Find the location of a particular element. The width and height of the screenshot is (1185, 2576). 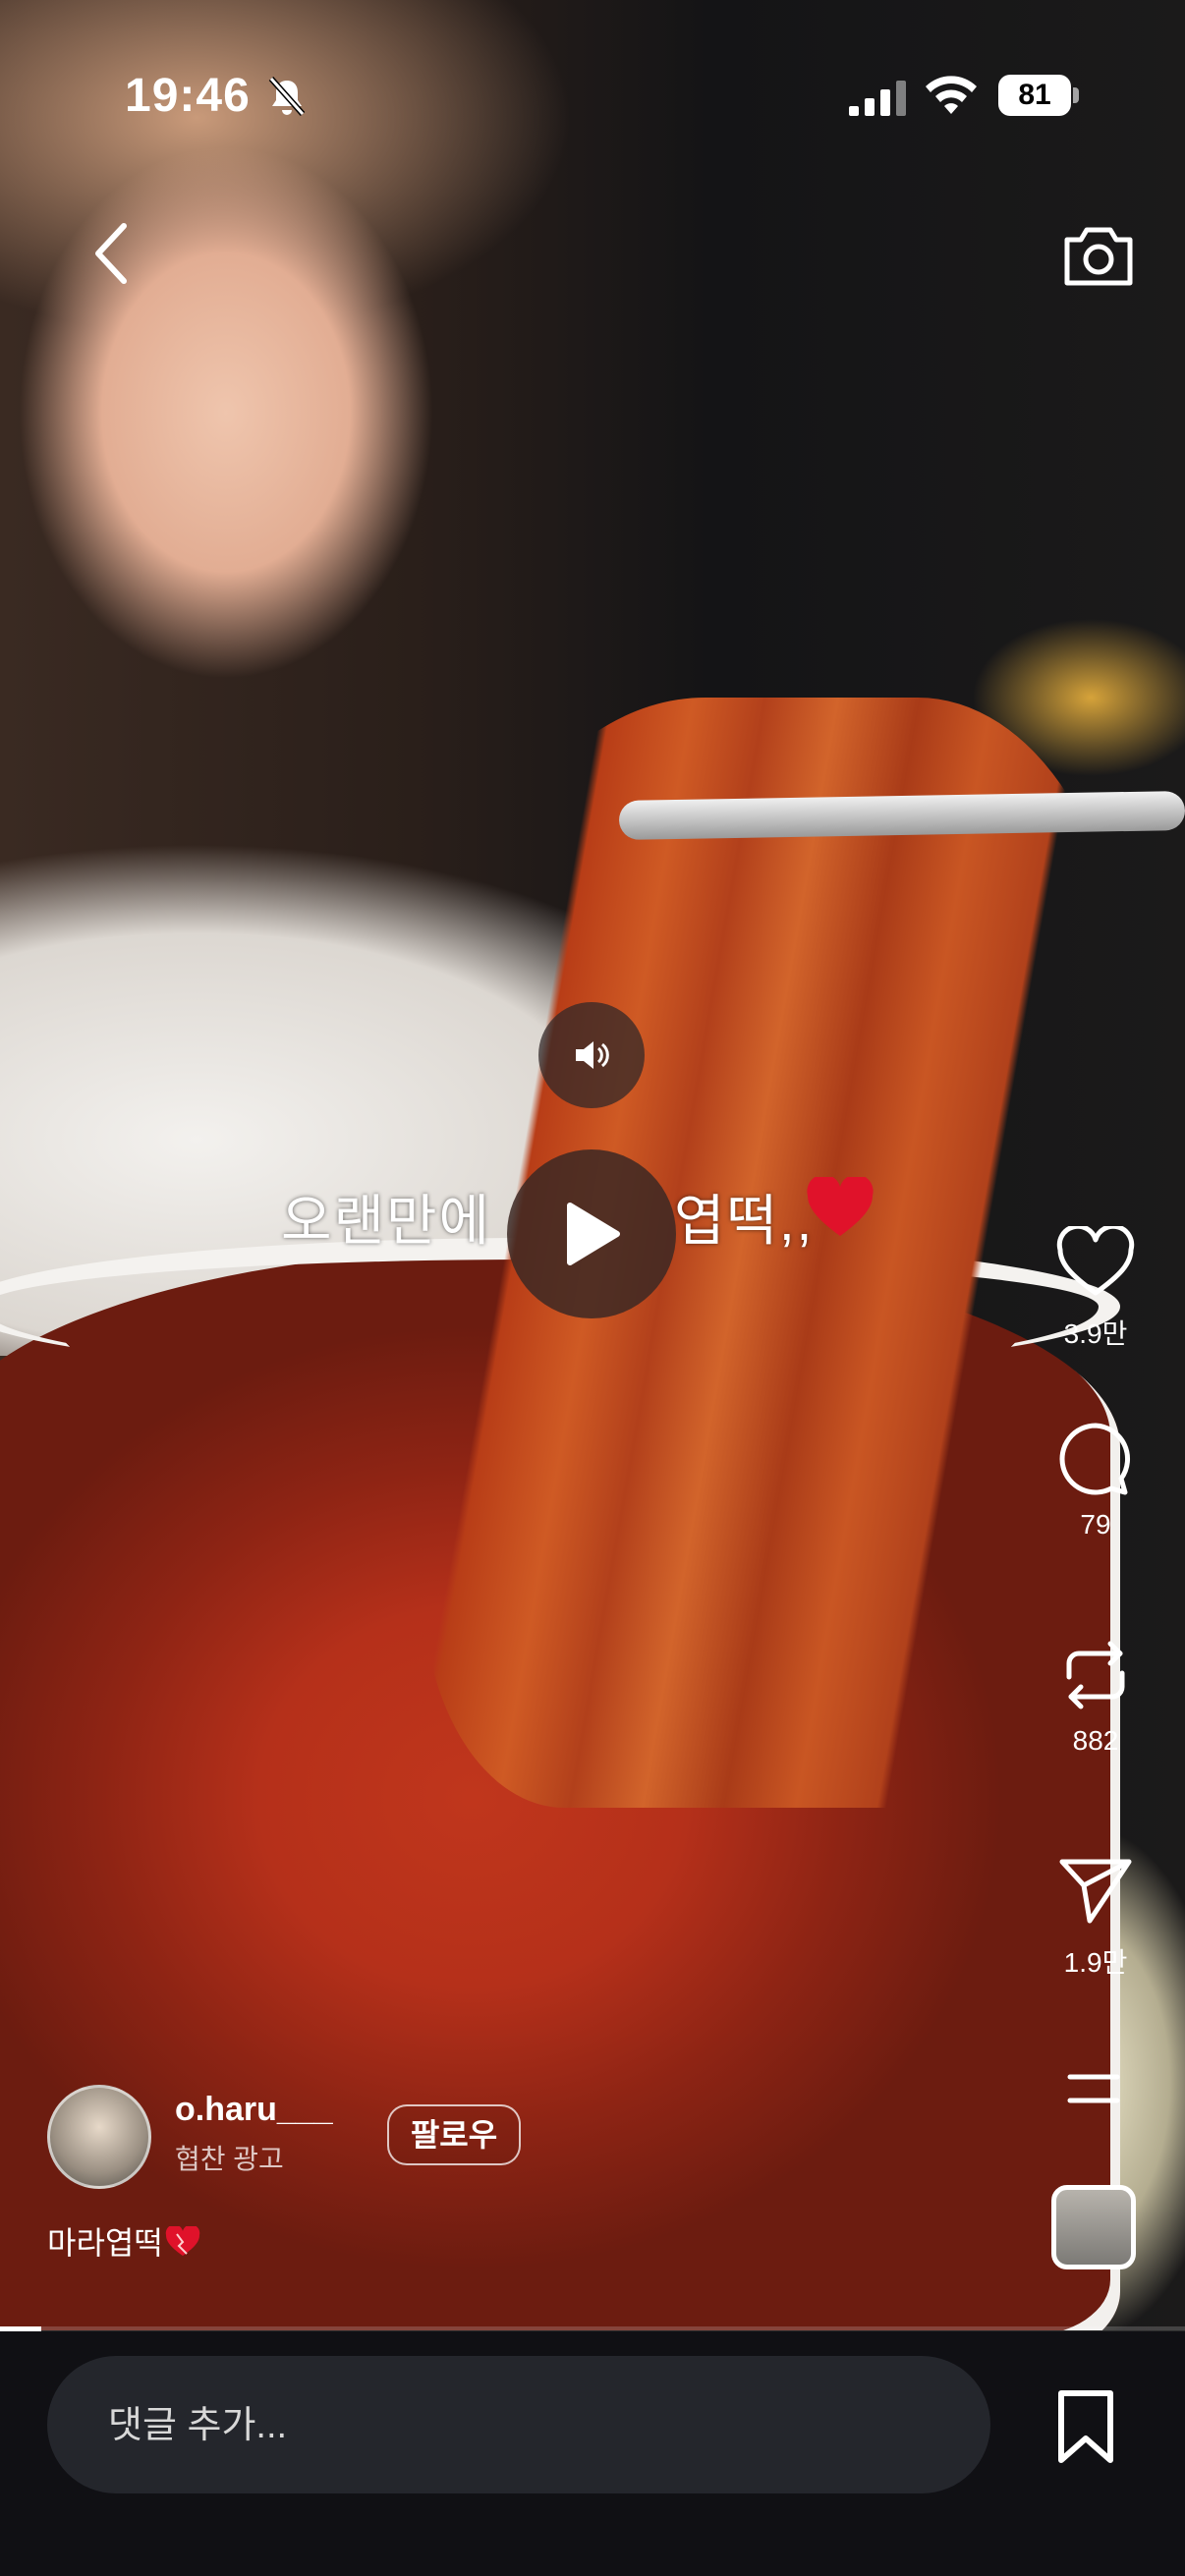

status-bar: 19:46 81 is located at coordinates (592, 93).